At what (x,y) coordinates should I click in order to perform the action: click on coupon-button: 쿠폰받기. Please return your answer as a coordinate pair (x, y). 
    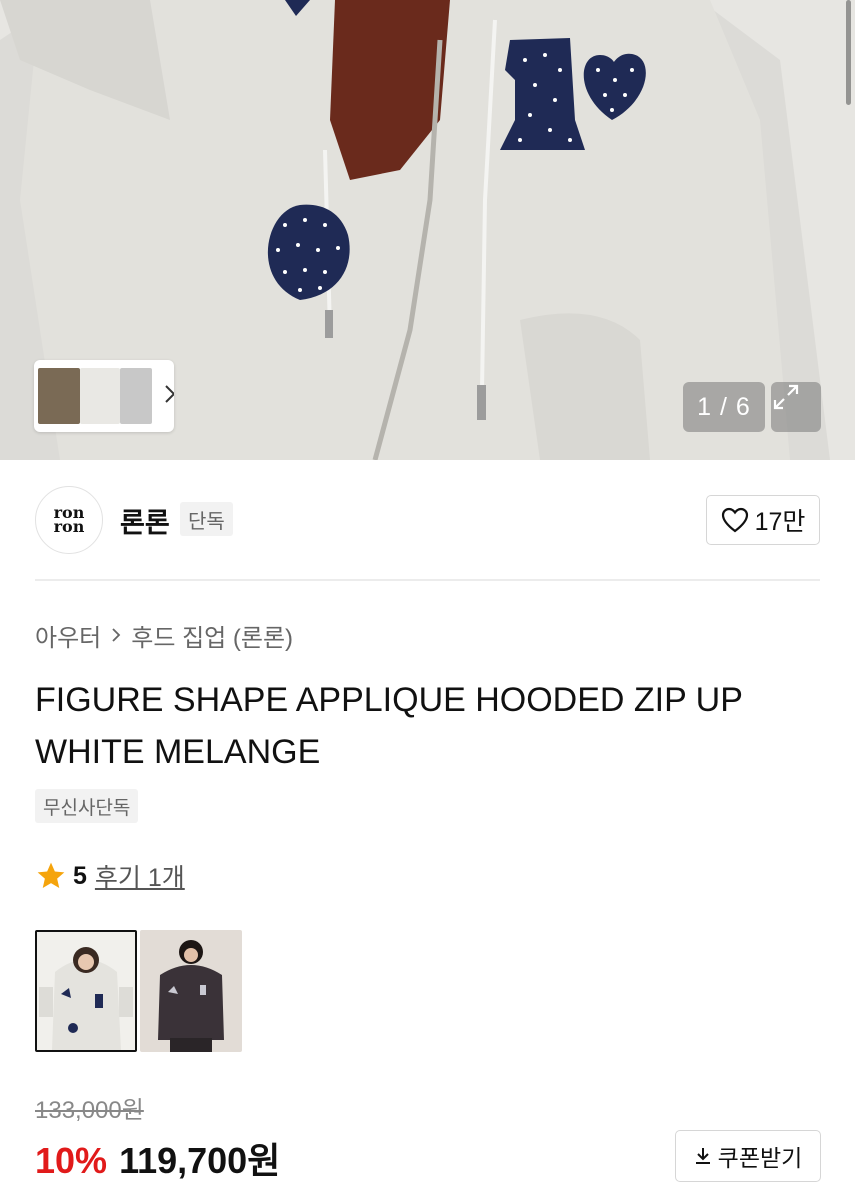
    Looking at the image, I should click on (748, 1156).